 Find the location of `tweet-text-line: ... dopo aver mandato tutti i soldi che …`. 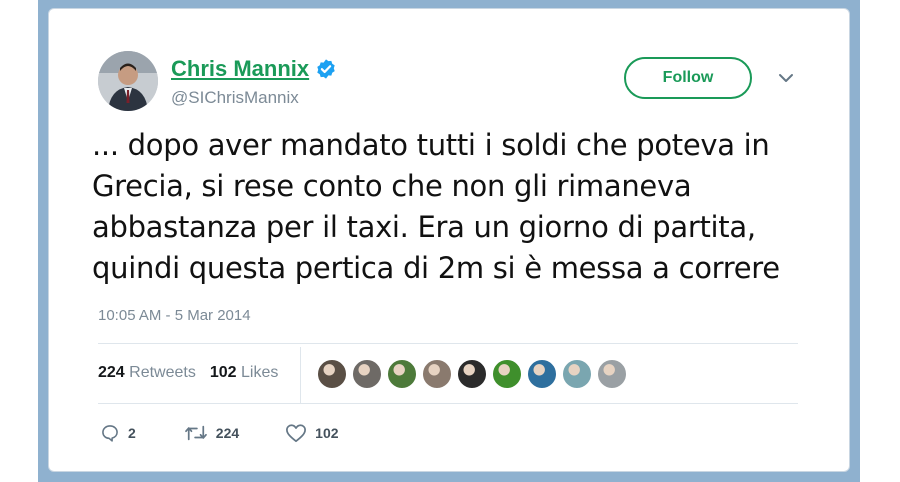

tweet-text-line: ... dopo aver mandato tutti i soldi che … is located at coordinates (431, 145).